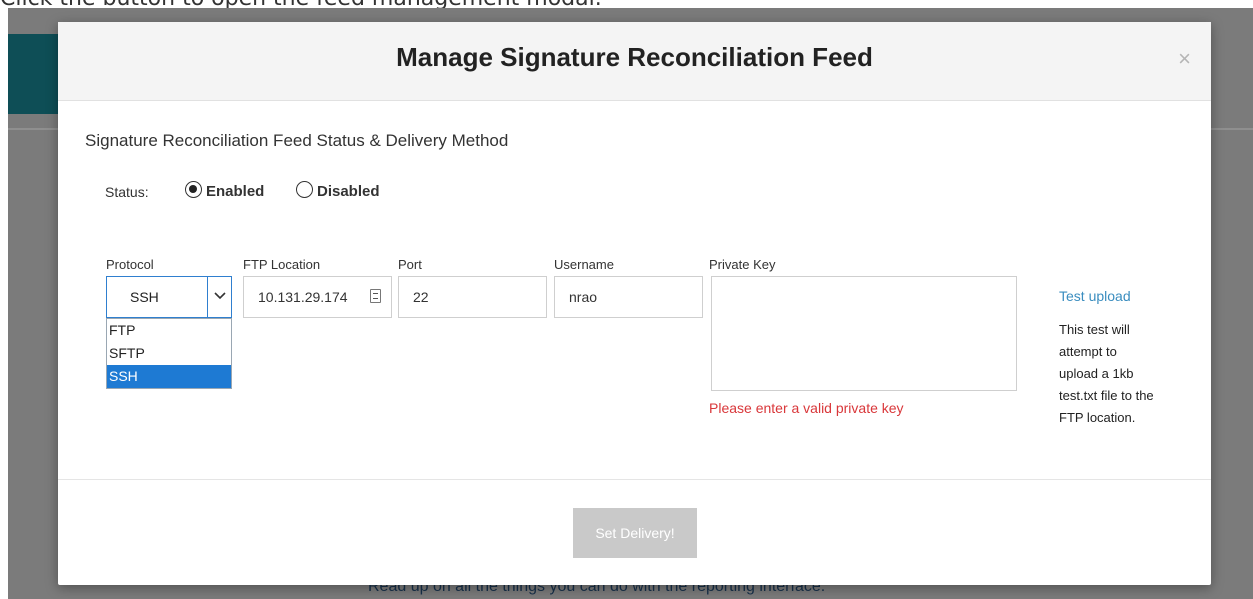  I want to click on username-input: nrao, so click(628, 297).